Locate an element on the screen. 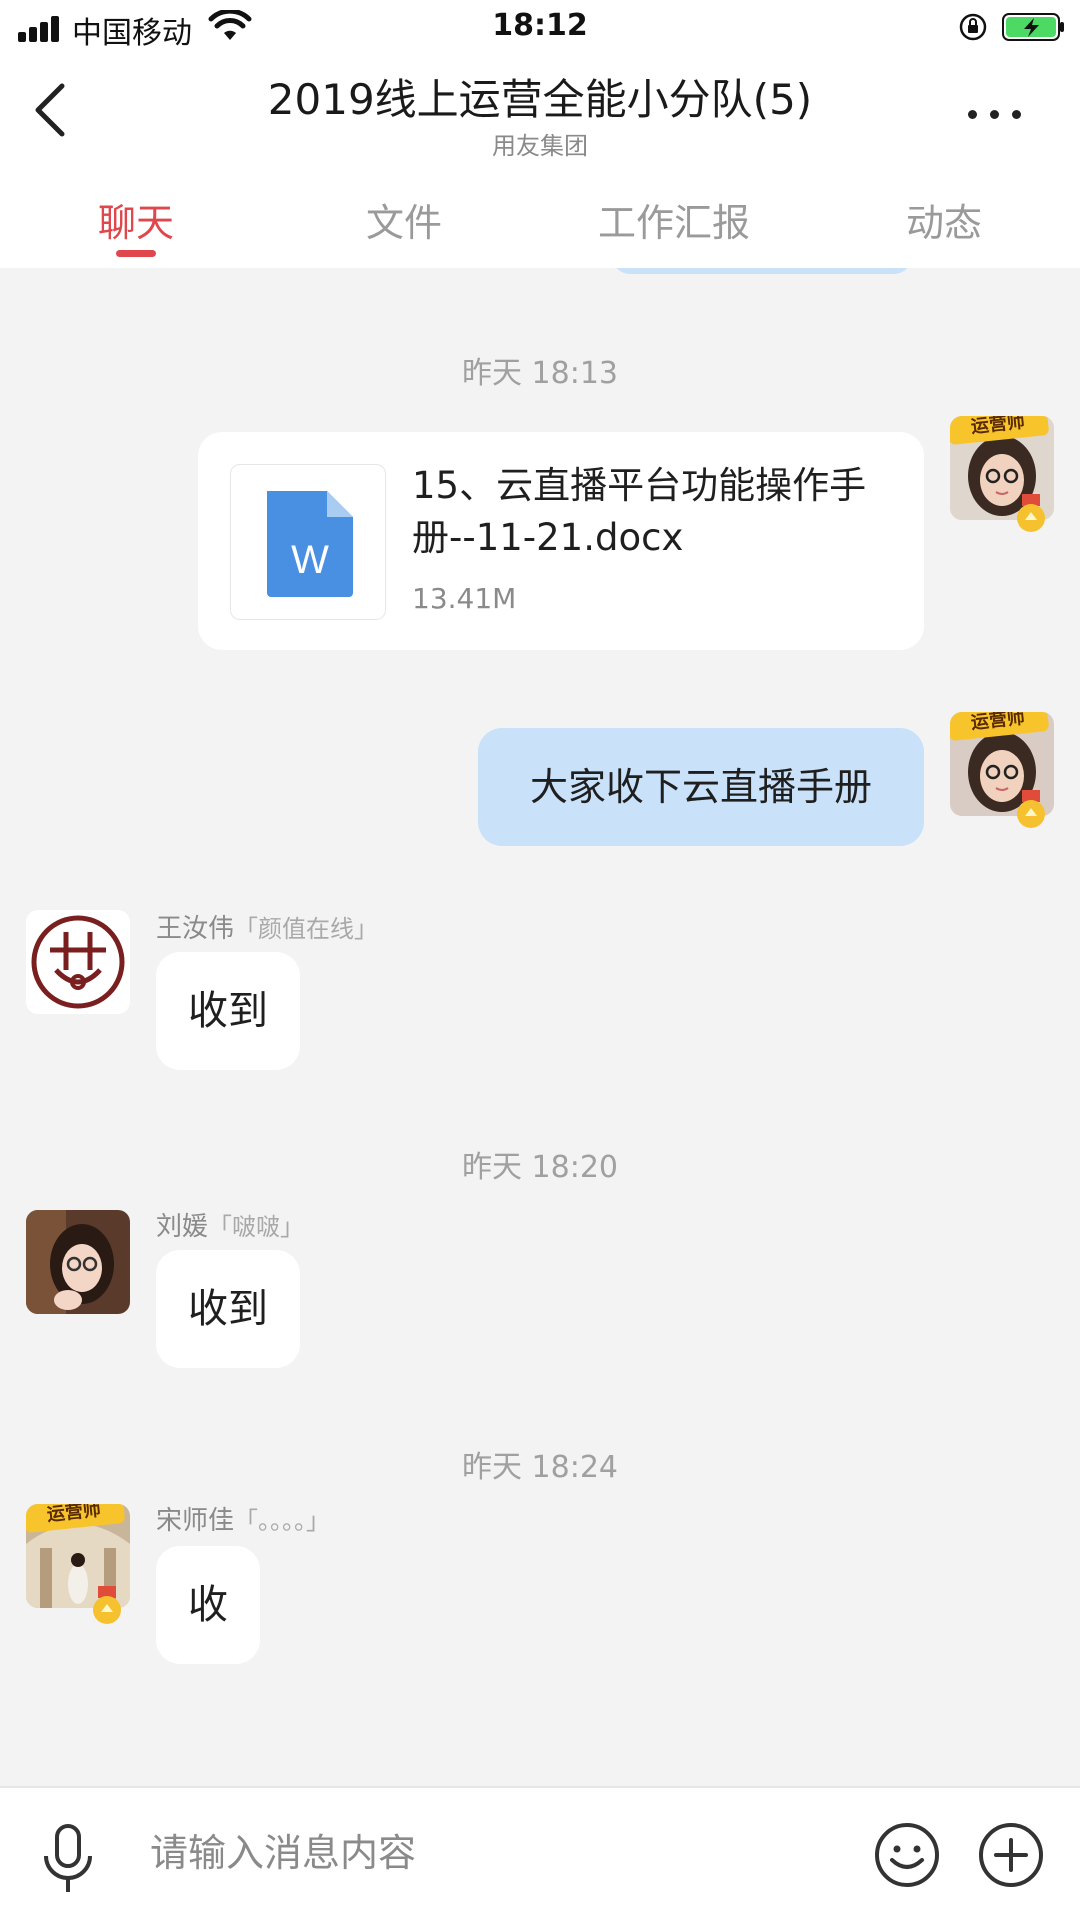  nav-bar: 2019线上运营全能小分队(5) 用友集团 is located at coordinates (540, 109).